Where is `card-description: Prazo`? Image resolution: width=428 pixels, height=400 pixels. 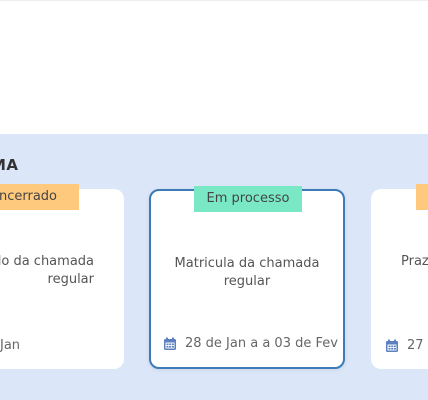 card-description: Prazo is located at coordinates (414, 262).